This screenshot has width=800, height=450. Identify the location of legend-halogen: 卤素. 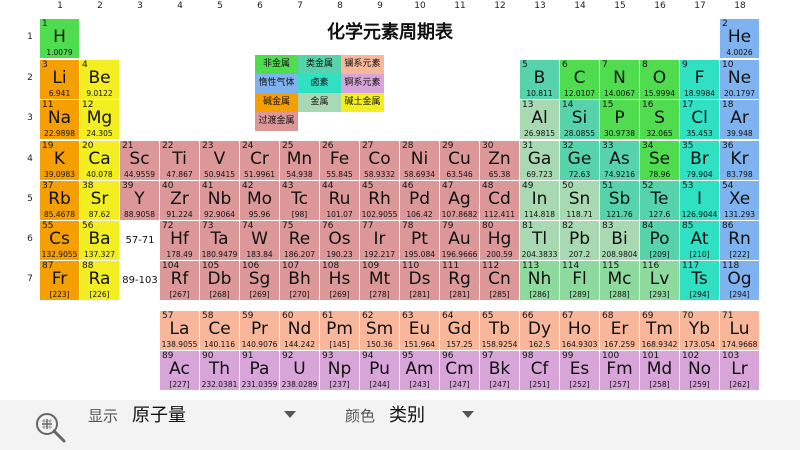
(319, 83).